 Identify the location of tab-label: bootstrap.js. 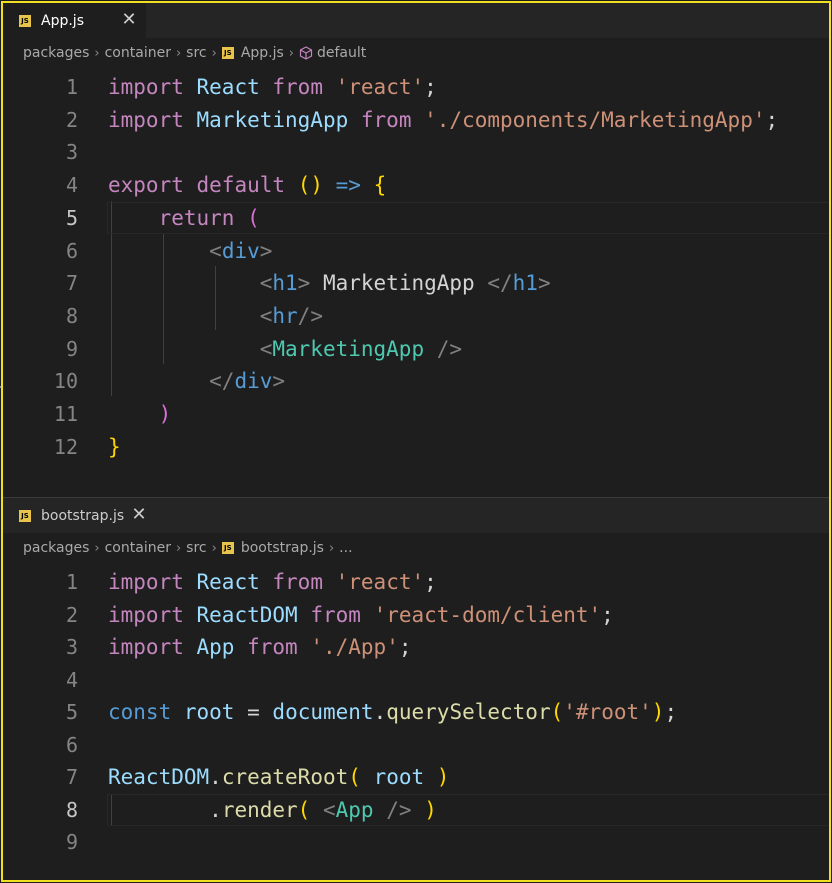
(83, 515).